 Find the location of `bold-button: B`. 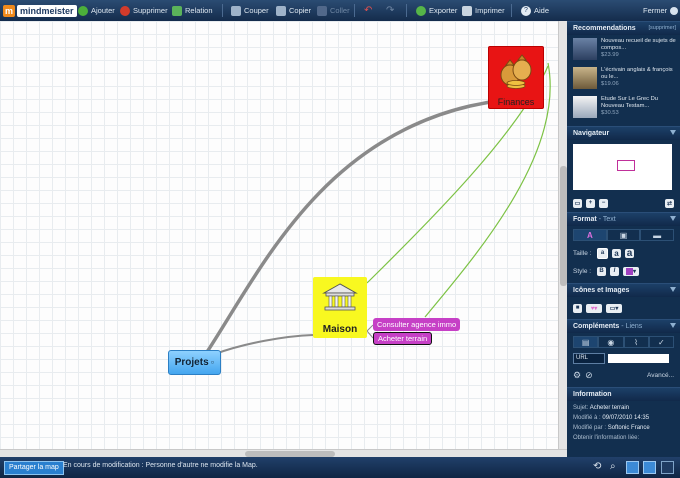

bold-button: B is located at coordinates (601, 271).